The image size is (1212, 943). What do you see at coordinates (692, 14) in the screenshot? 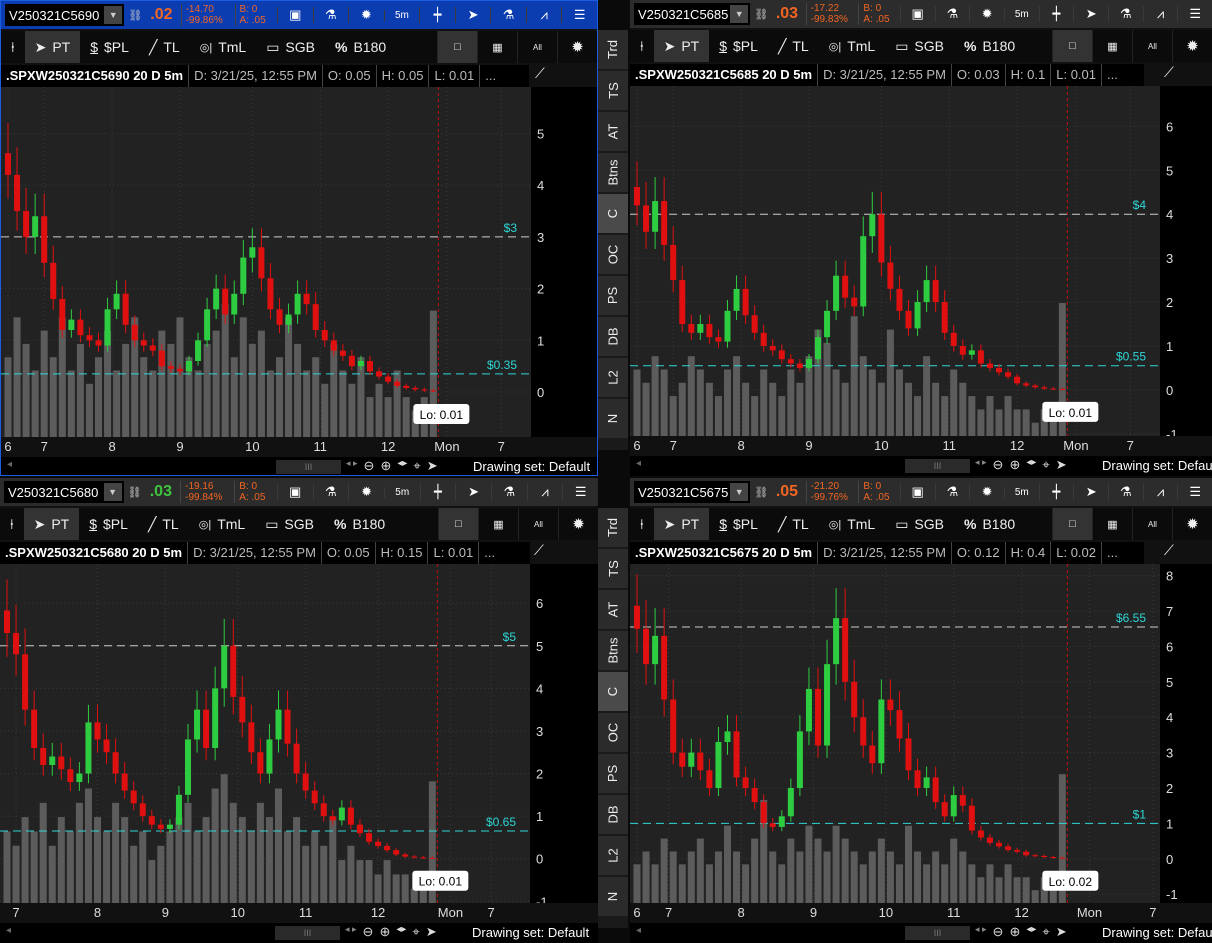
I see `symbol-selector: V250321C5685 ▼` at bounding box center [692, 14].